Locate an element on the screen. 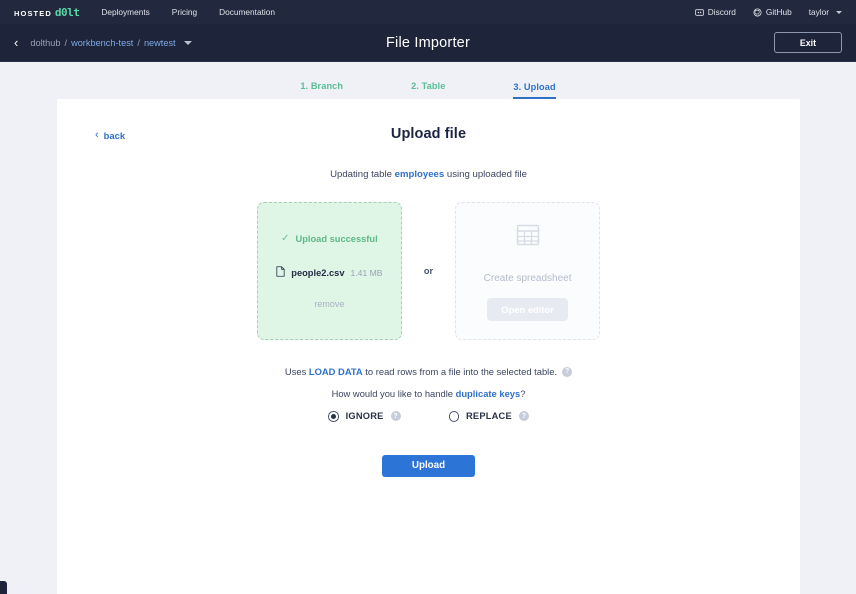 The image size is (856, 594). breadcrumb-owner: dolthub is located at coordinates (45, 43).